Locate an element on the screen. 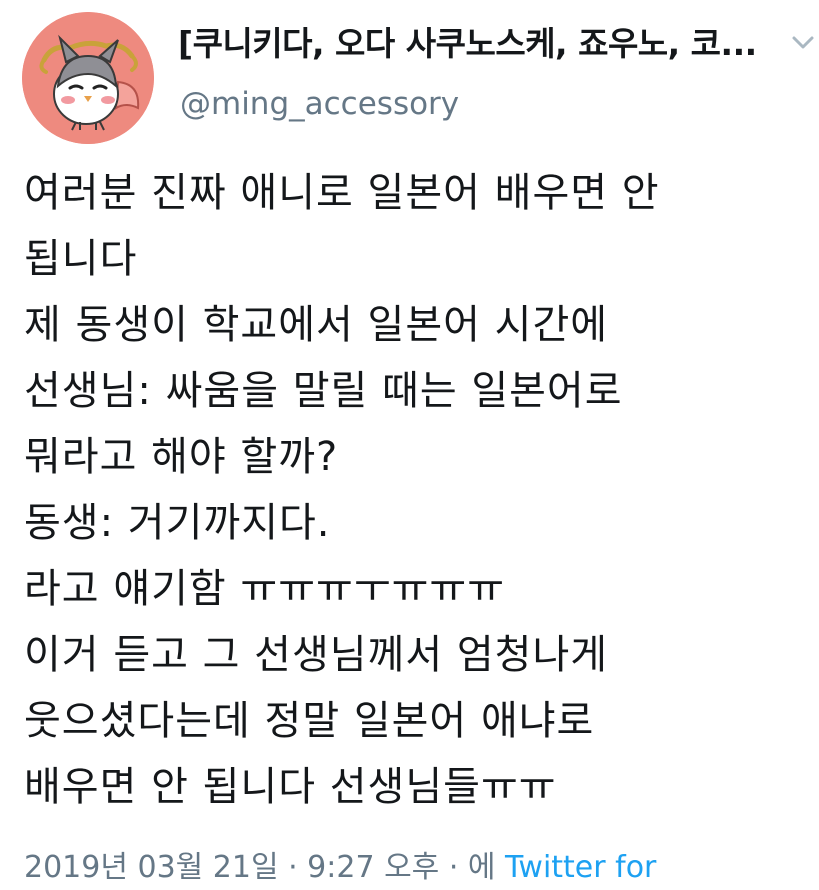 The image size is (819, 890). cartoon-bird-avatar-icon is located at coordinates (88, 78).